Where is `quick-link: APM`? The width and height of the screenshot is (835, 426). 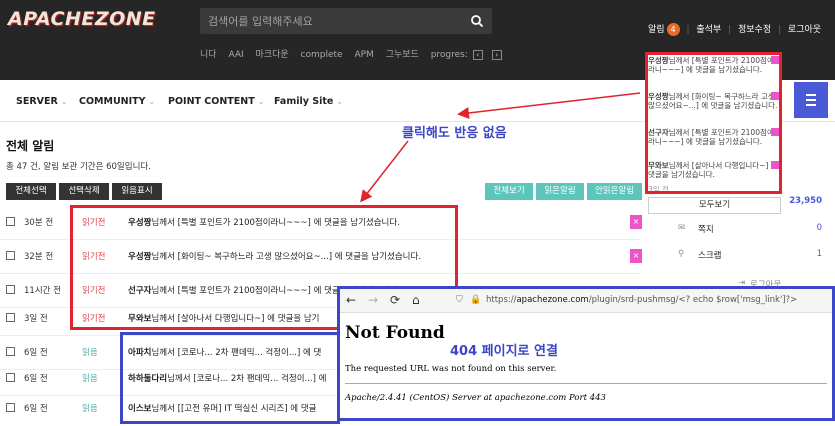
quick-link: APM is located at coordinates (363, 55).